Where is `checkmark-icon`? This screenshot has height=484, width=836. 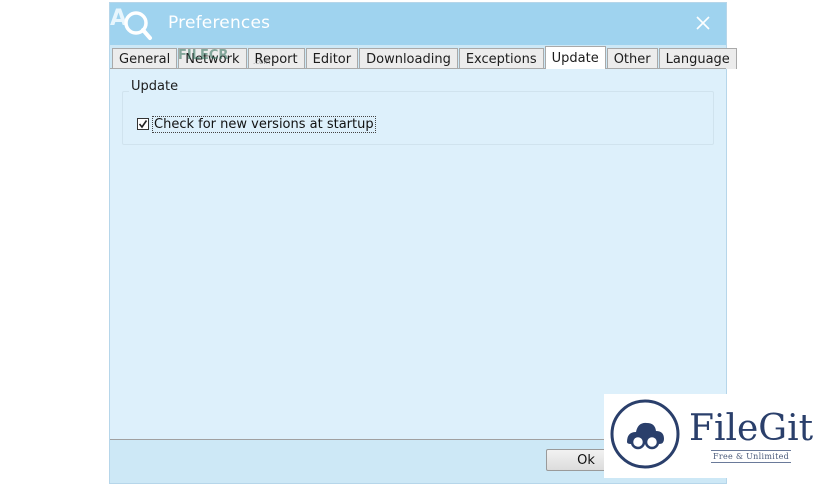
checkmark-icon is located at coordinates (143, 124).